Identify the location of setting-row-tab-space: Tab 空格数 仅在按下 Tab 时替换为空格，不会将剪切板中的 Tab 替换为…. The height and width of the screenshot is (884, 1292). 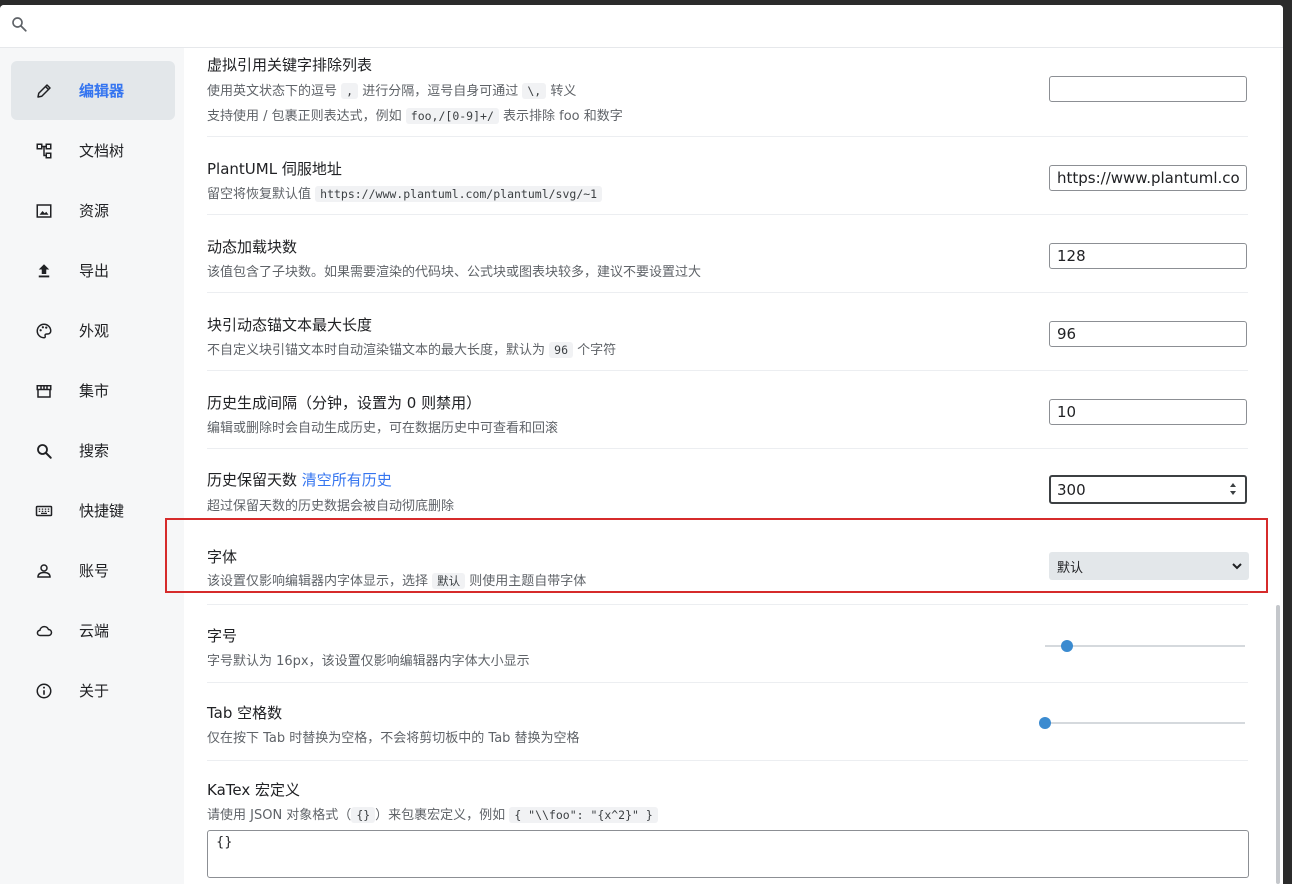
(727, 722).